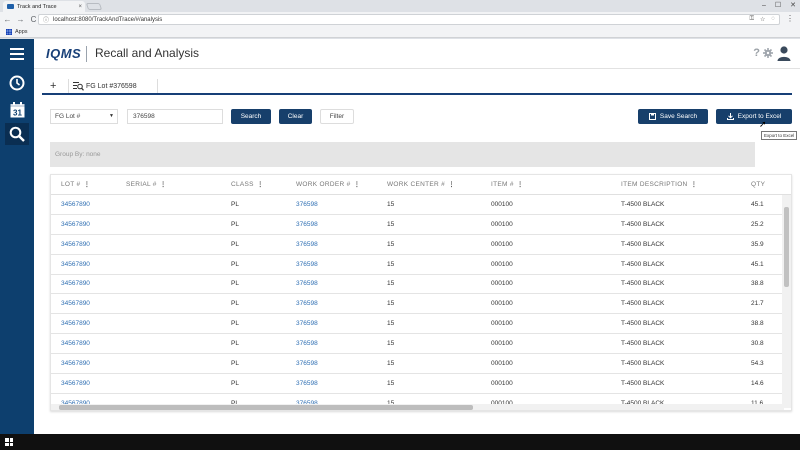  I want to click on column-header-item-description: ITEM DESCRIPTION ⋮, so click(659, 185).